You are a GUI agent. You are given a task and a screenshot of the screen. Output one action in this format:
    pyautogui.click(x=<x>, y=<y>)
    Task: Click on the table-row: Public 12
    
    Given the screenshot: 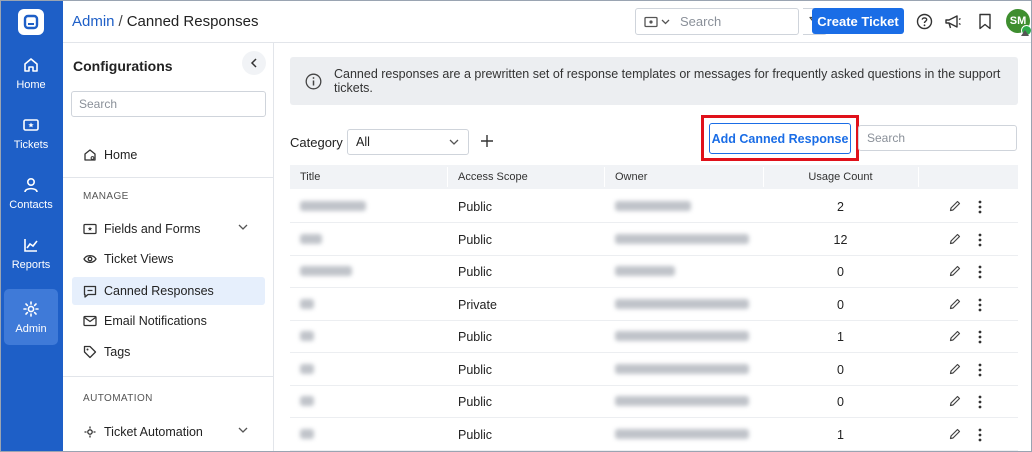 What is the action you would take?
    pyautogui.click(x=654, y=240)
    